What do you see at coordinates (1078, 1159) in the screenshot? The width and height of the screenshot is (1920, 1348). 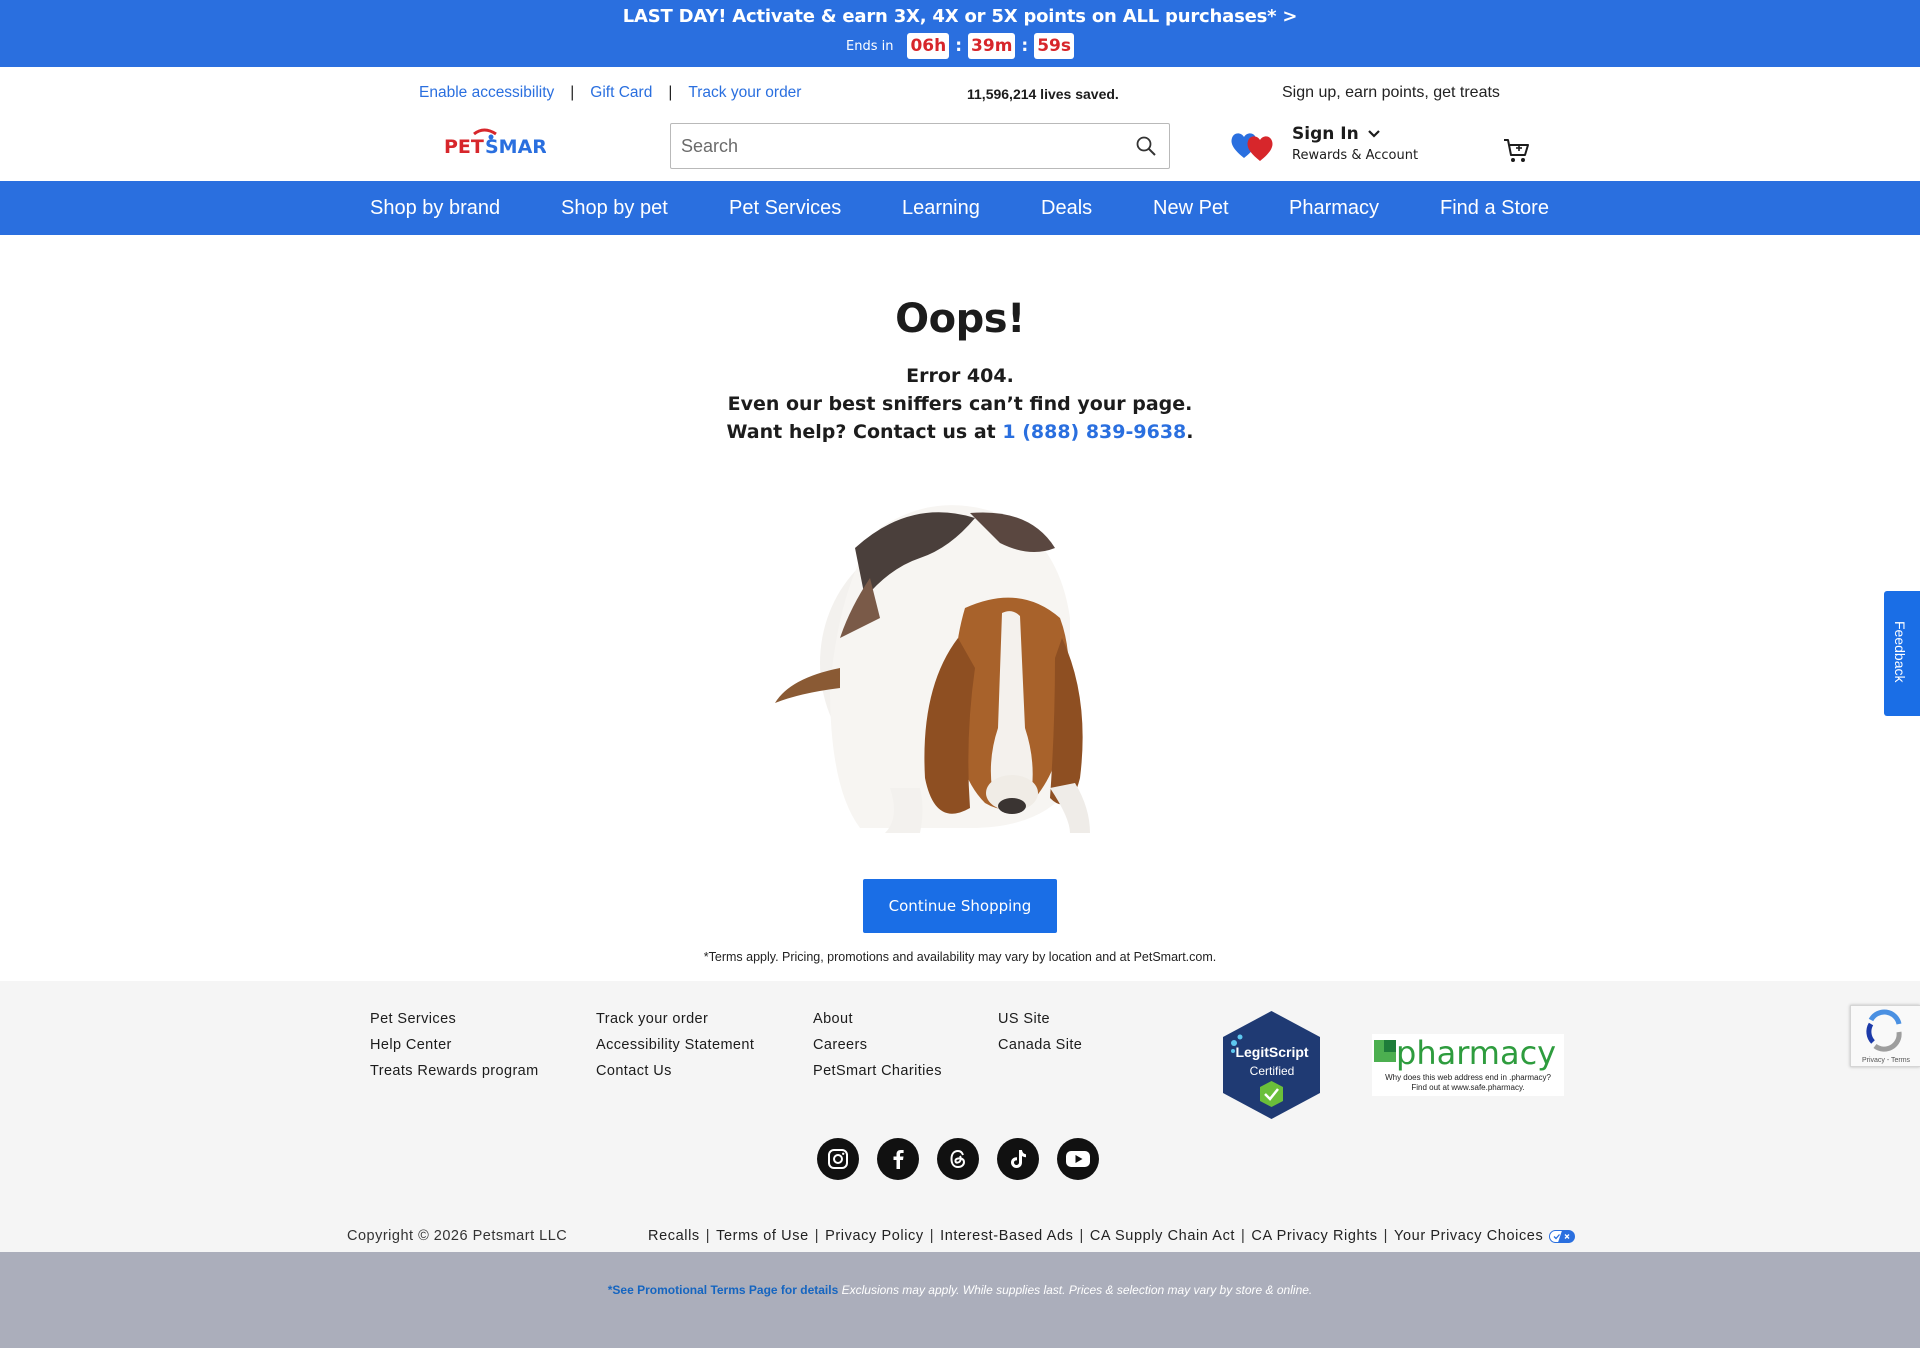 I see `youtube-icon` at bounding box center [1078, 1159].